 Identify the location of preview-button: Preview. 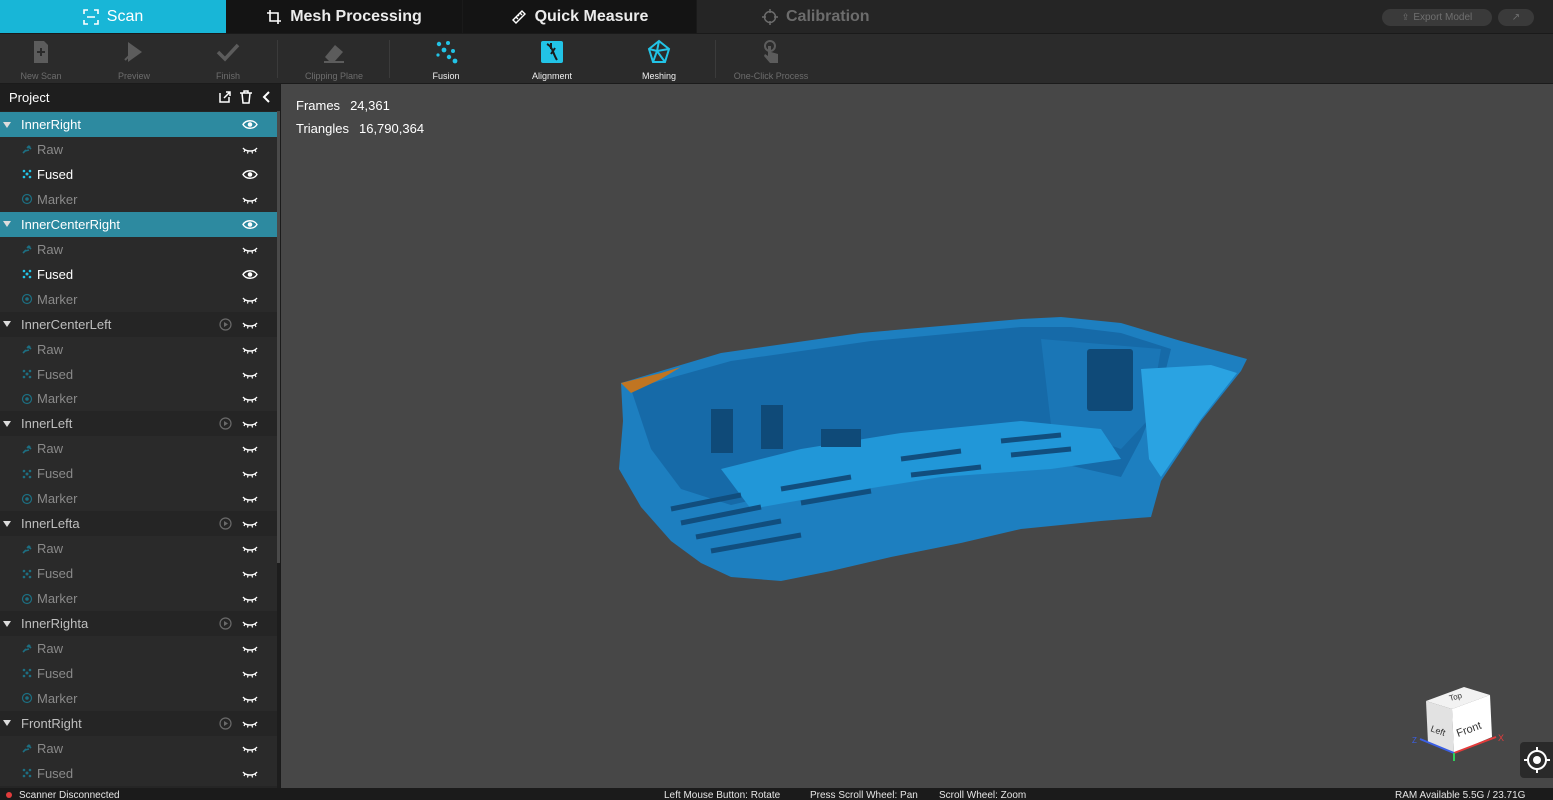
(134, 58).